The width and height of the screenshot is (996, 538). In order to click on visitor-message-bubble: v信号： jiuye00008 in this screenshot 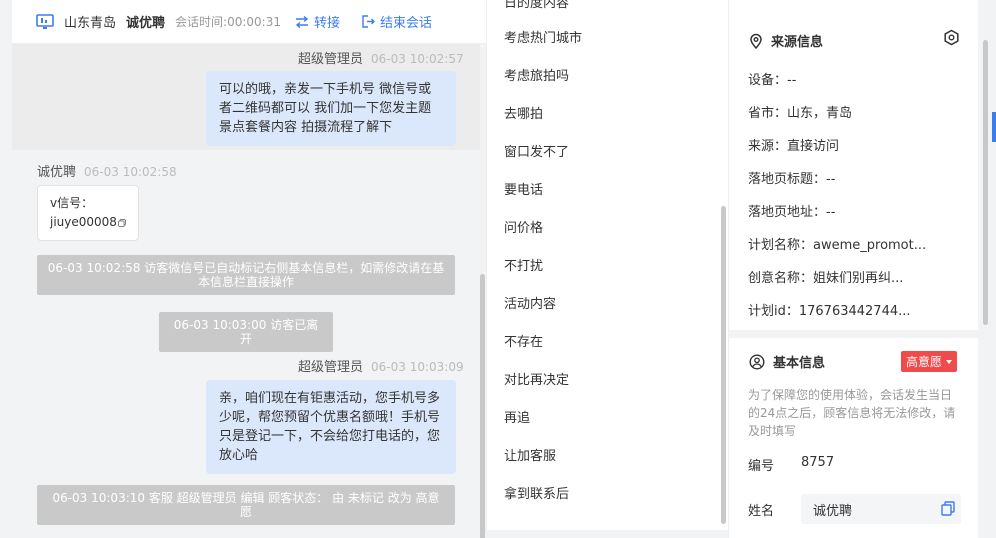, I will do `click(88, 213)`.